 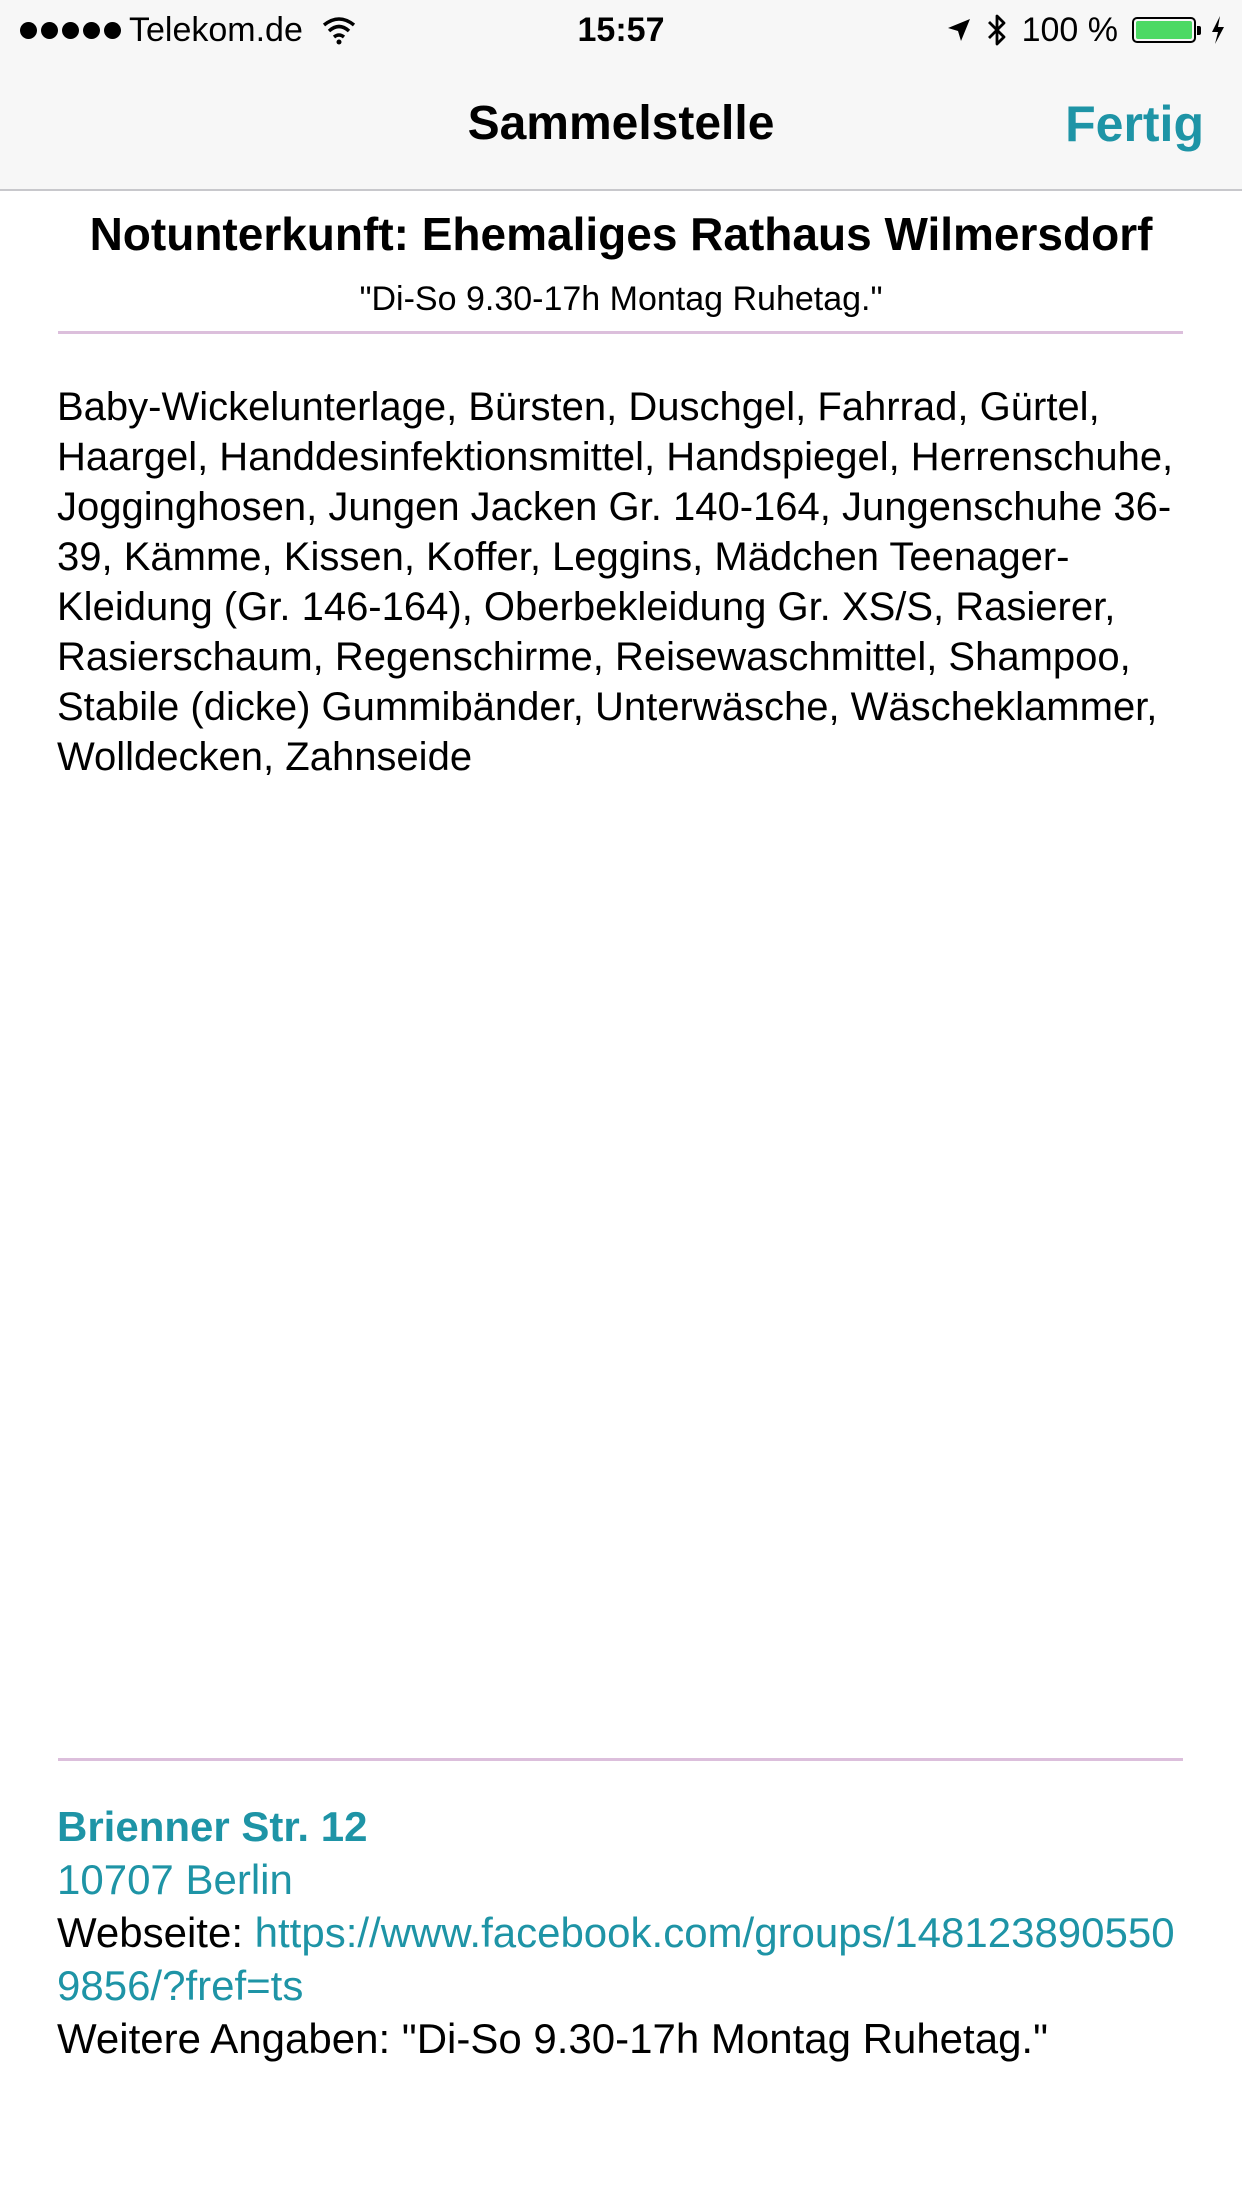 What do you see at coordinates (1134, 124) in the screenshot?
I see `done-button: Fertig` at bounding box center [1134, 124].